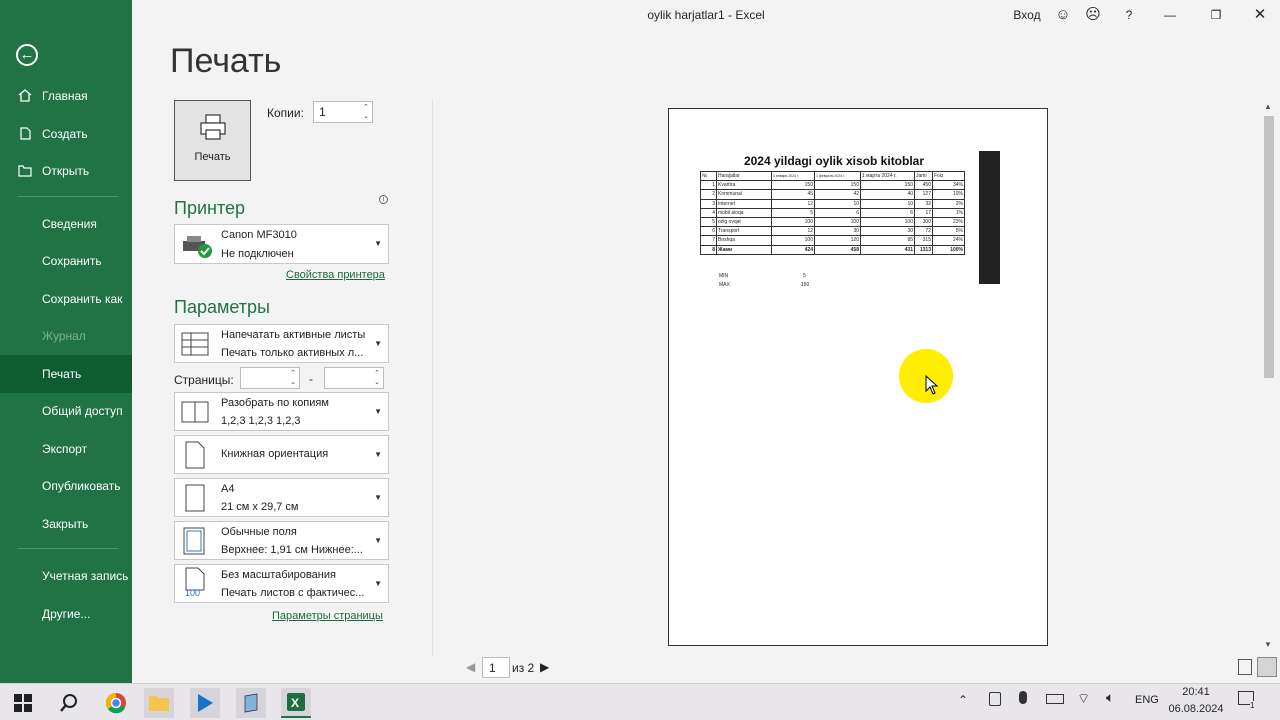  Describe the element at coordinates (1267, 667) in the screenshot. I see `zoom-to-page-icon` at that location.